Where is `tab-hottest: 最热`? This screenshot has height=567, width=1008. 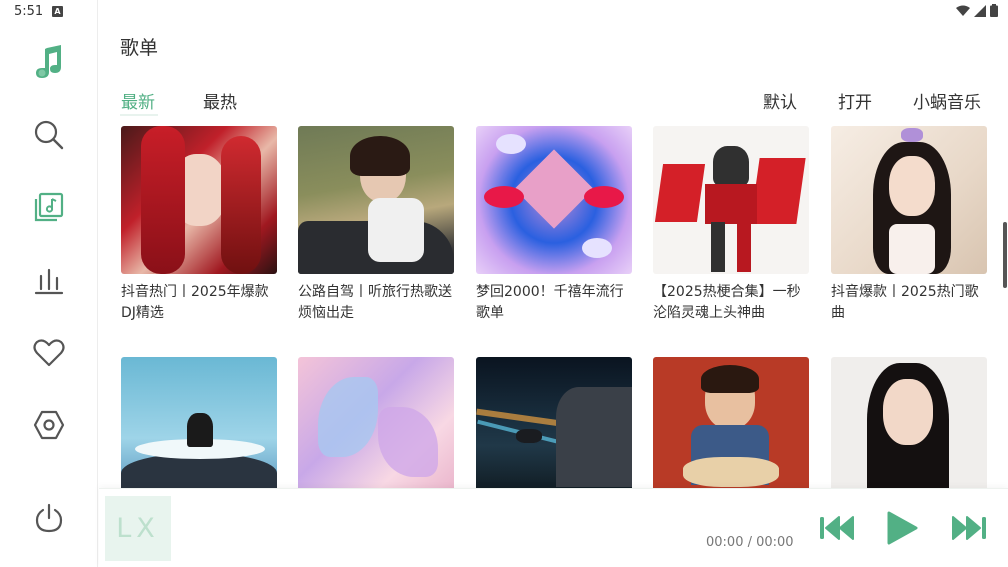 tab-hottest: 最热 is located at coordinates (220, 100).